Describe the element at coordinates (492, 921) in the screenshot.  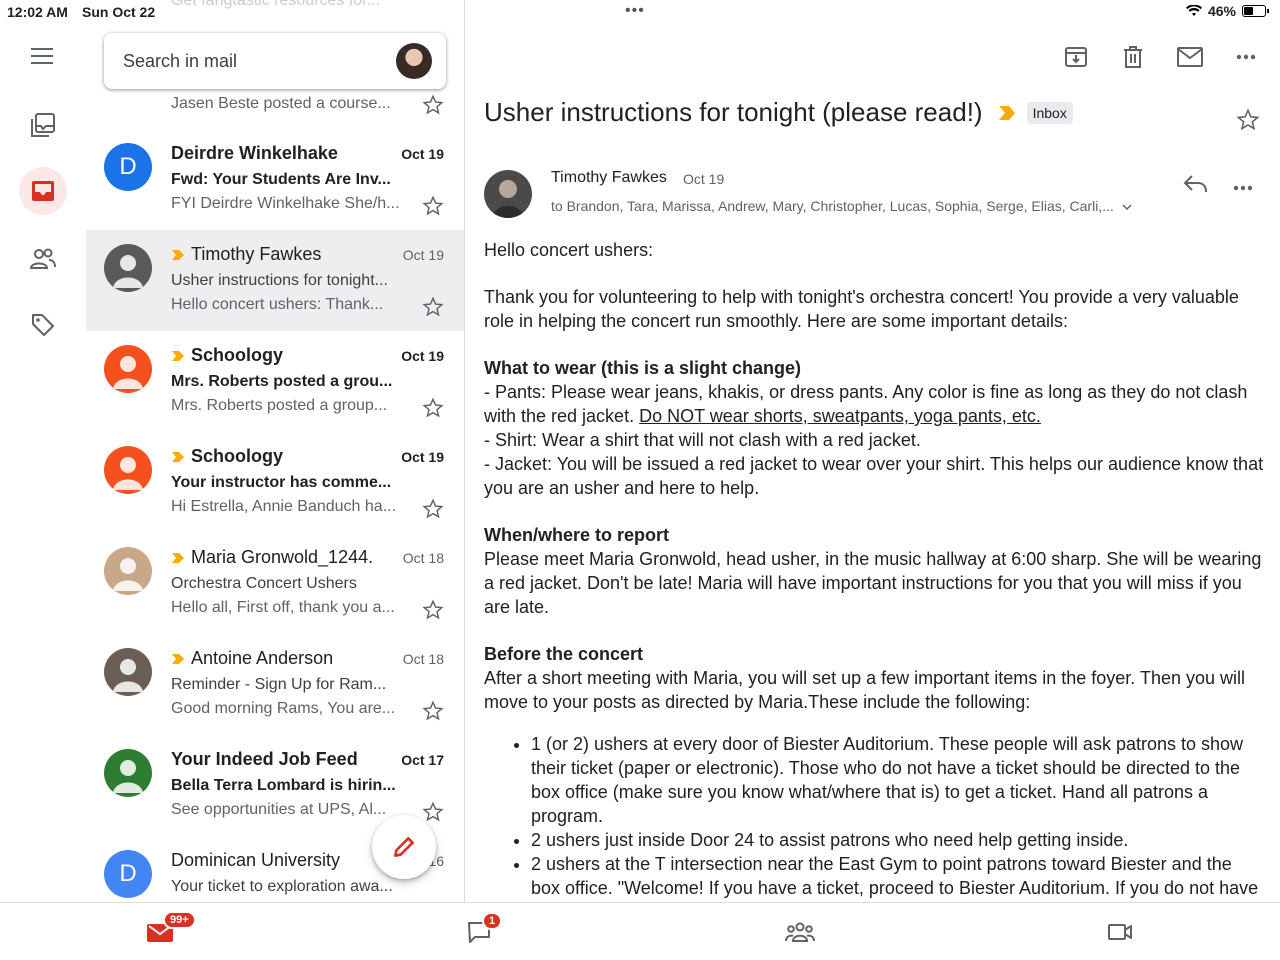
I see `chat-badge: 1` at that location.